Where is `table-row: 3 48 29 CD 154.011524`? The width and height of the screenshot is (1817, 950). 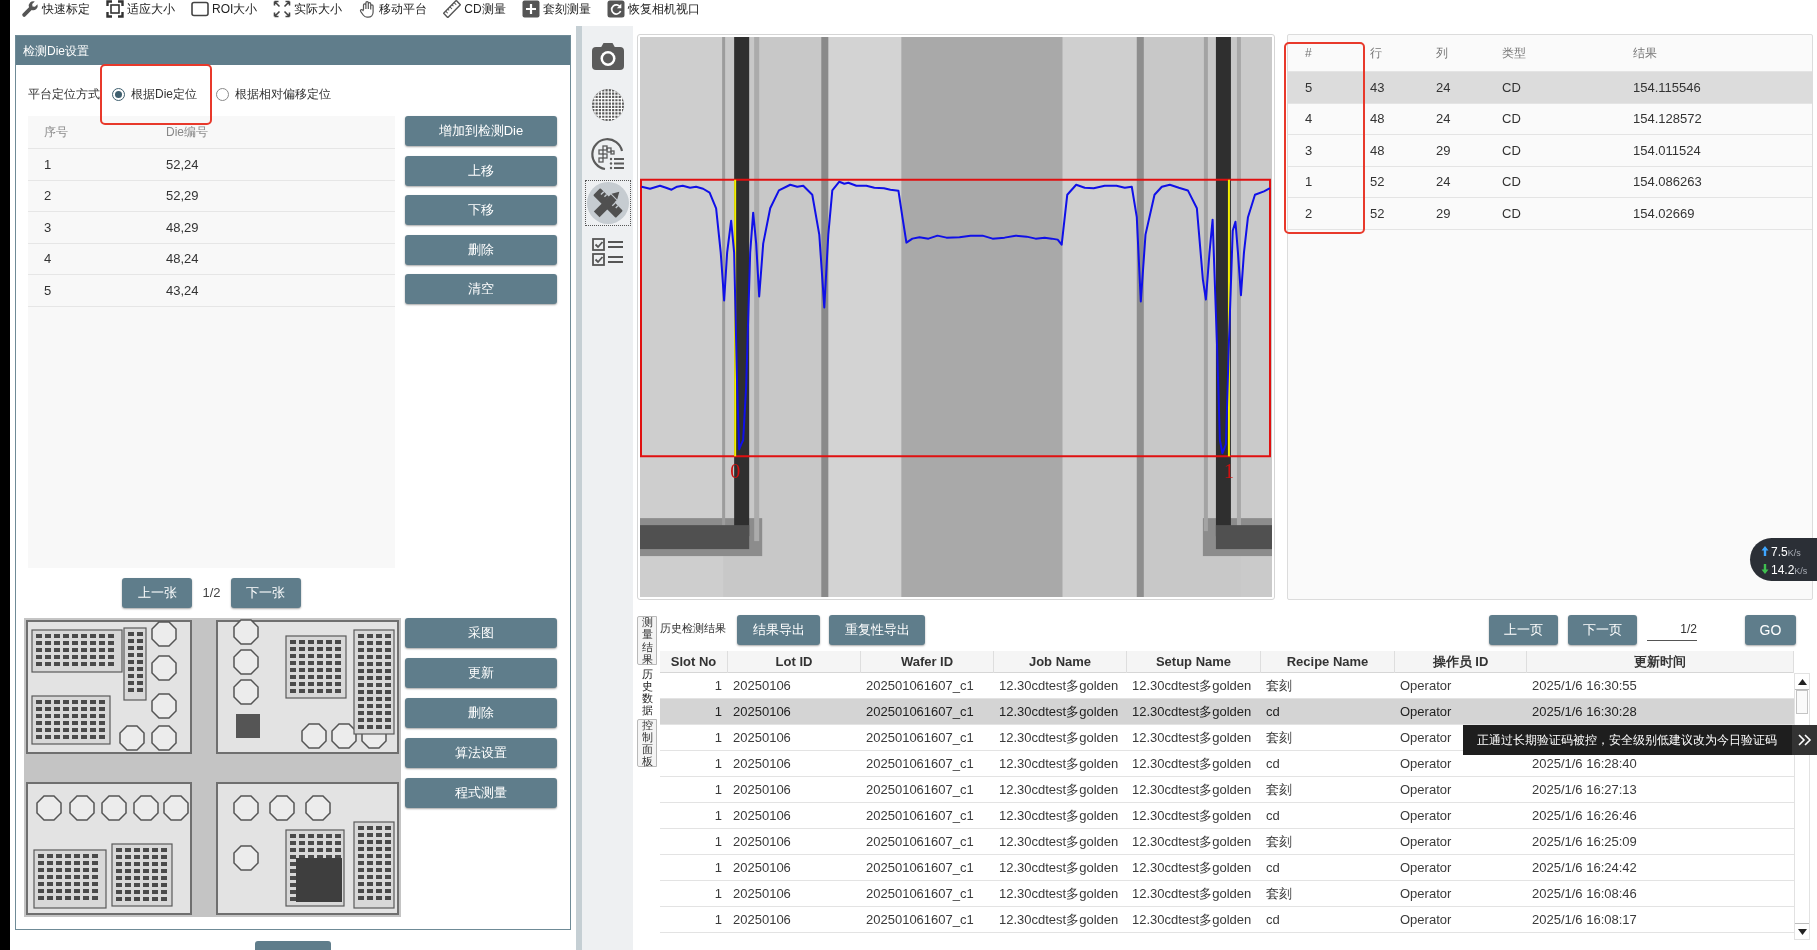
table-row: 3 48 29 CD 154.011524 is located at coordinates (1550, 151).